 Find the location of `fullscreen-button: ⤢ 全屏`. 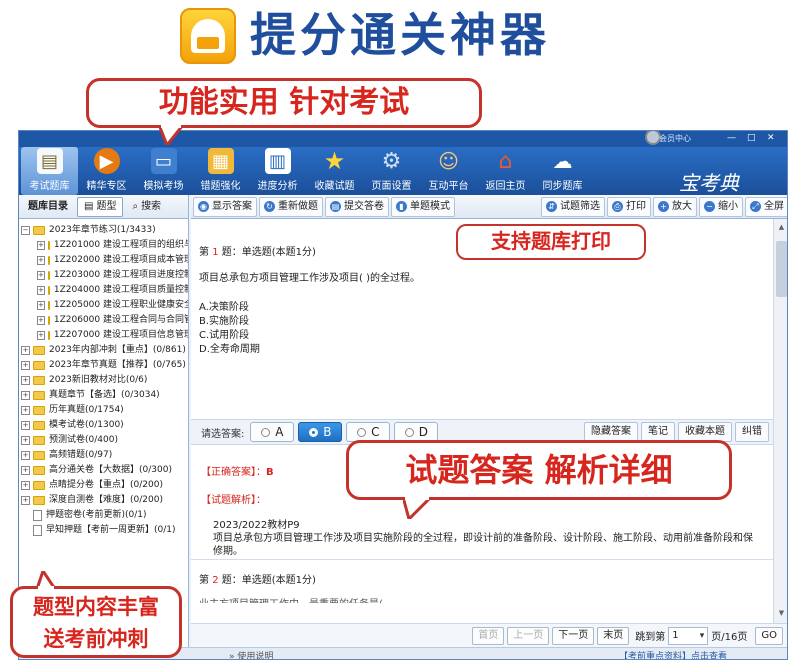

fullscreen-button: ⤢ 全屏 is located at coordinates (766, 206).